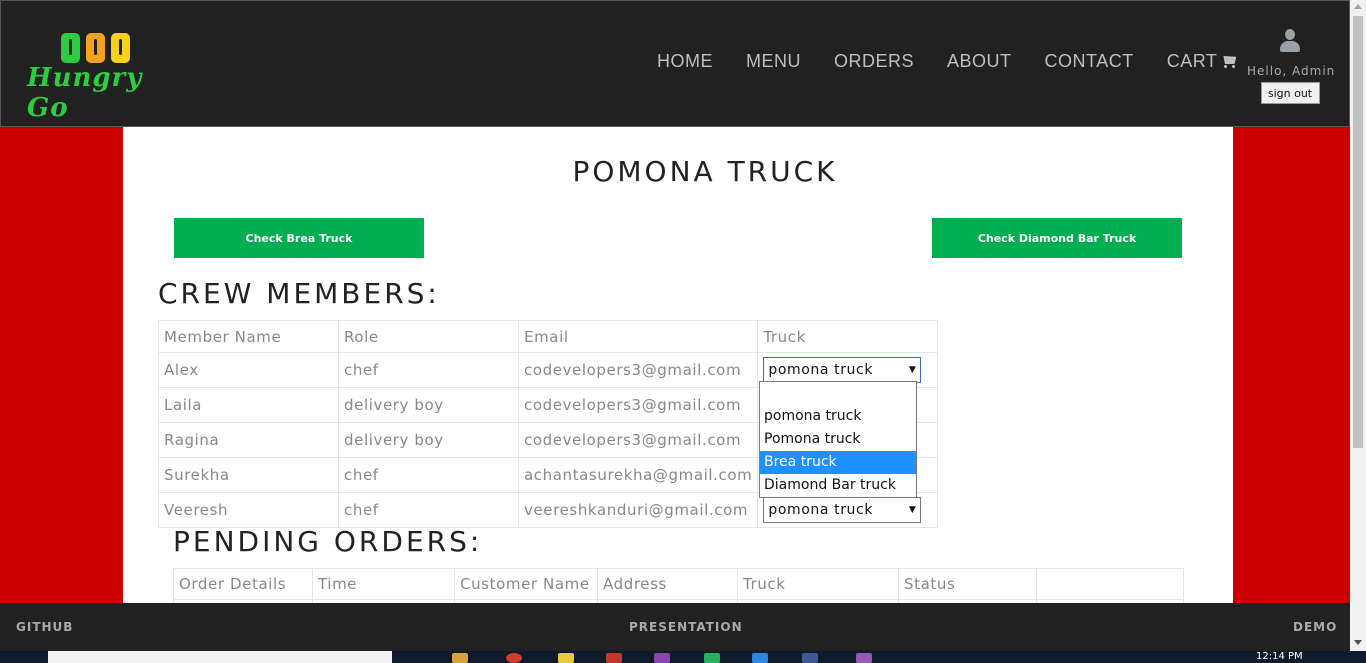  Describe the element at coordinates (299, 293) in the screenshot. I see `crew-members-title: CREW MEMBERS:` at that location.